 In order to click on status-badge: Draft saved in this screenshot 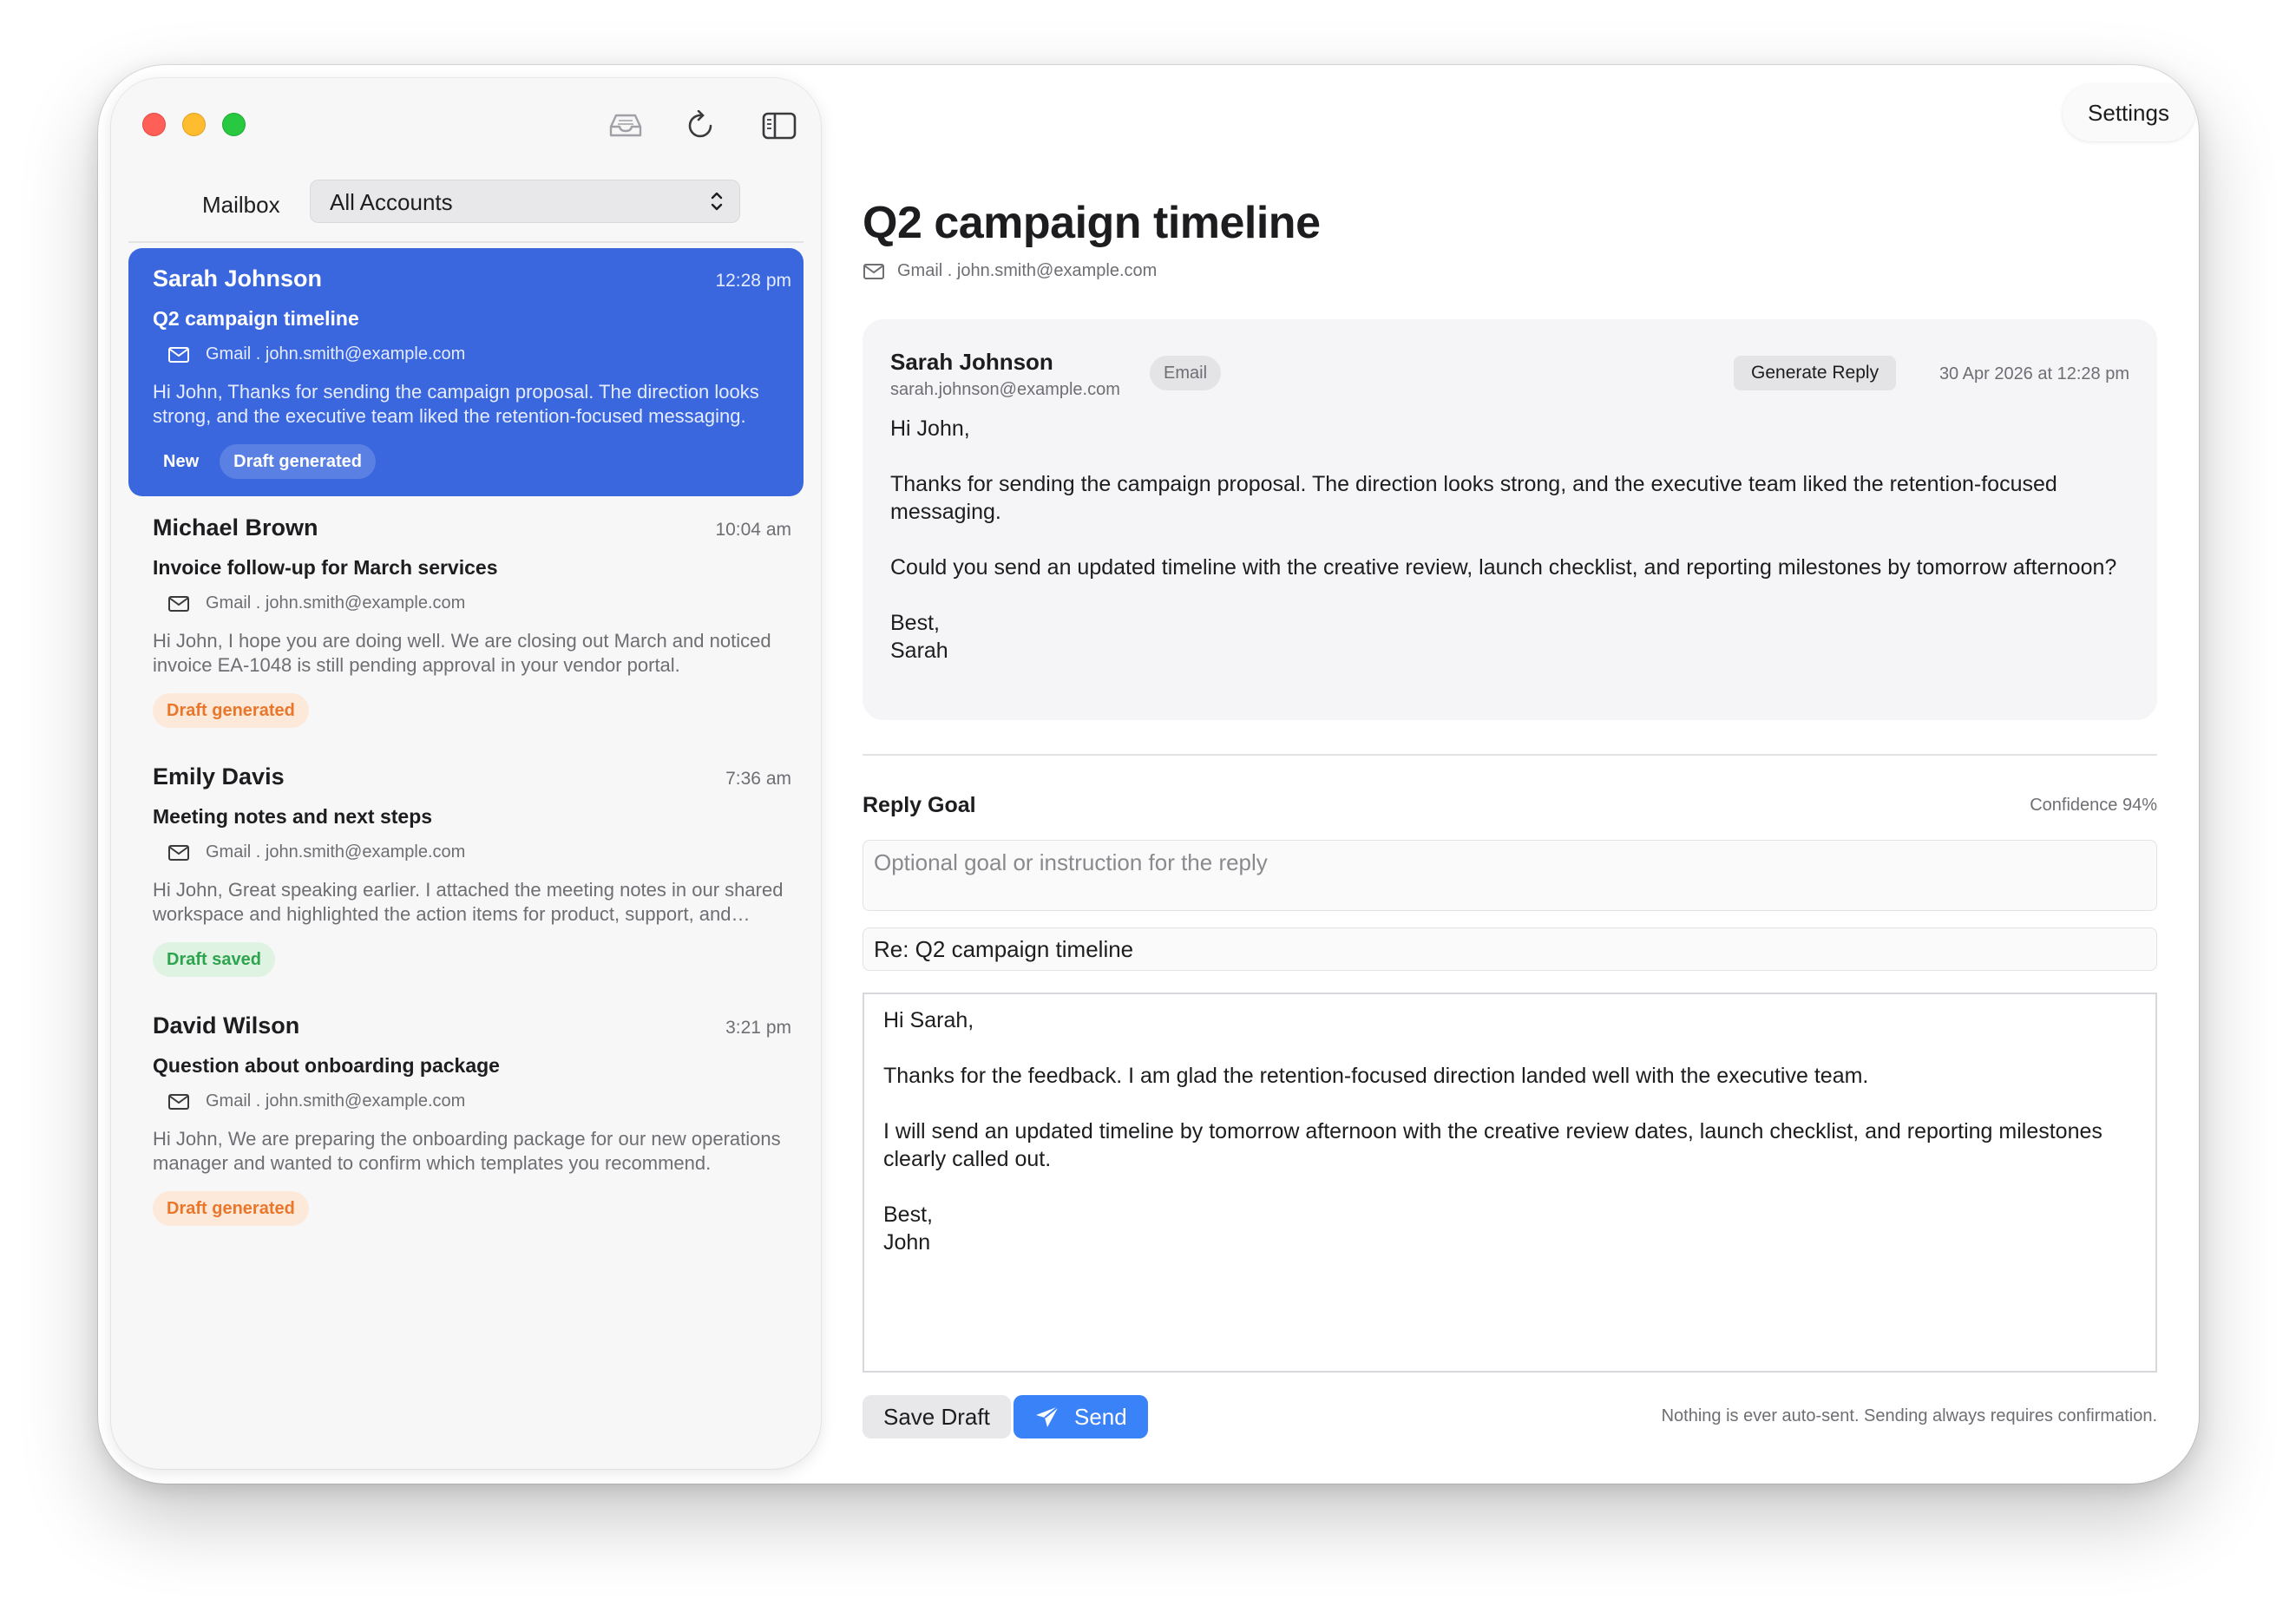, I will do `click(214, 960)`.